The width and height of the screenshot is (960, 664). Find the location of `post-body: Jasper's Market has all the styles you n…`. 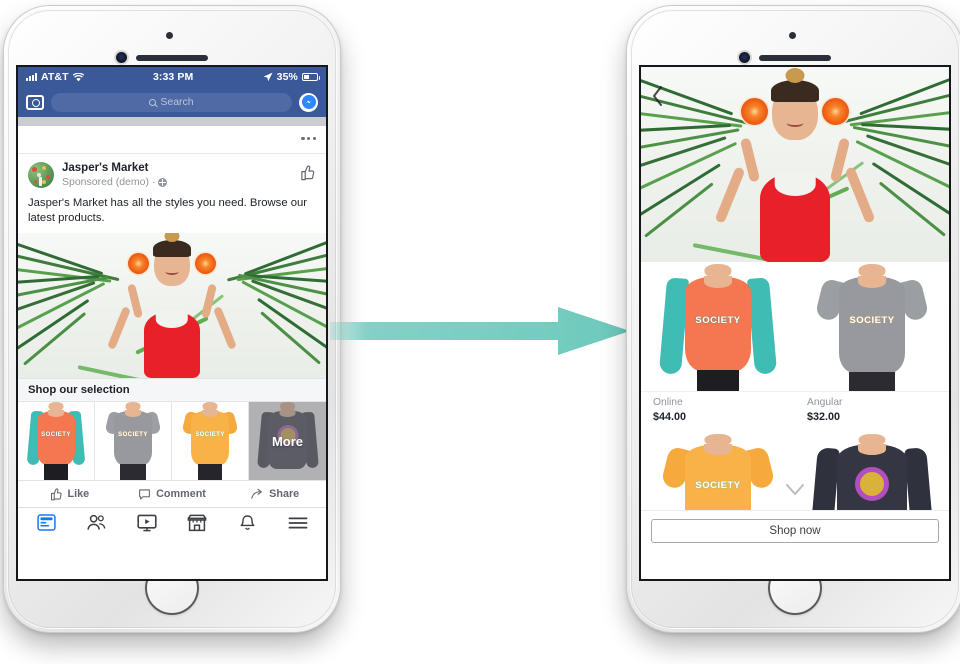

post-body: Jasper's Market has all the styles you n… is located at coordinates (168, 210).